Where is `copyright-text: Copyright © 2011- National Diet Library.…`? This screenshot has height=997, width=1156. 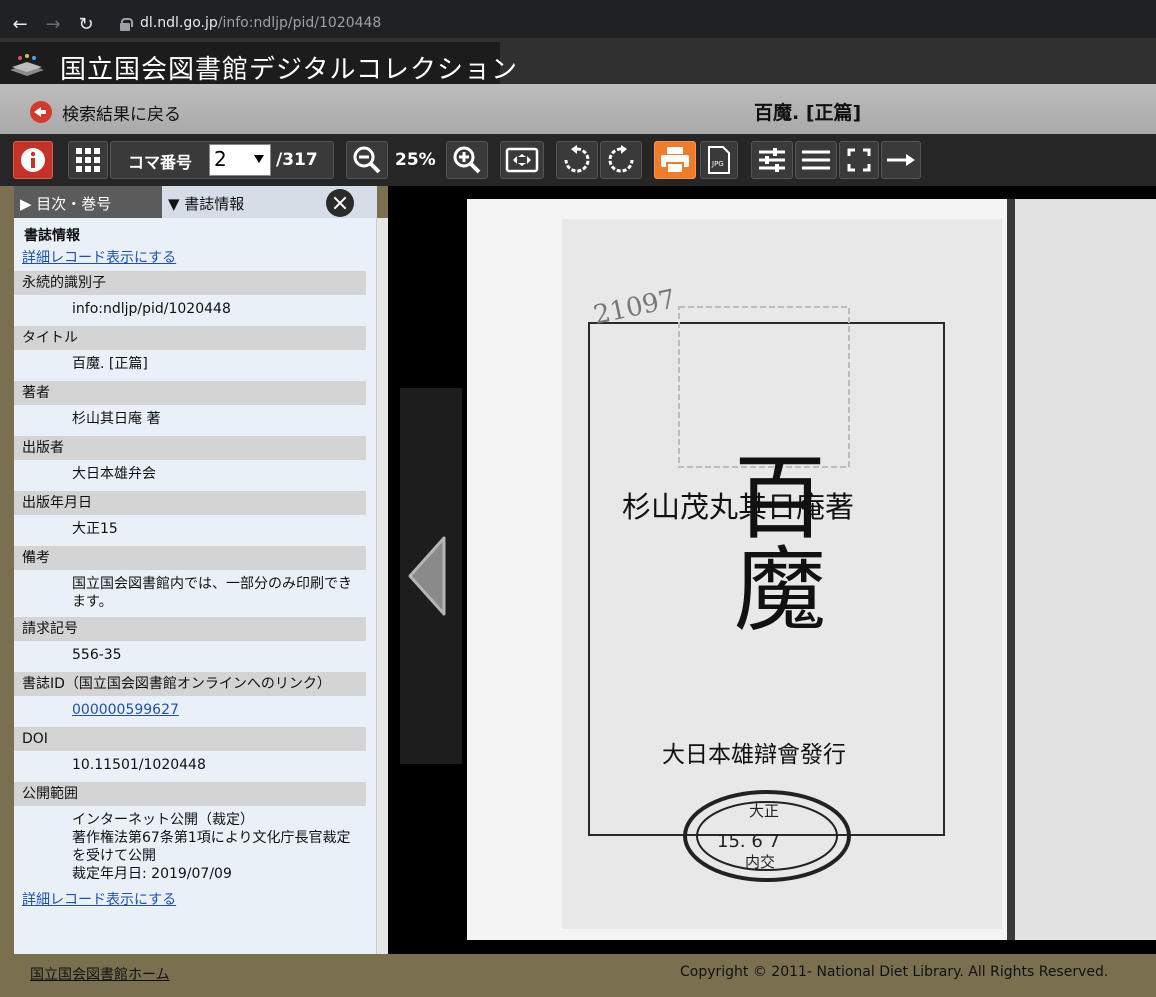 copyright-text: Copyright © 2011- National Diet Library.… is located at coordinates (894, 972).